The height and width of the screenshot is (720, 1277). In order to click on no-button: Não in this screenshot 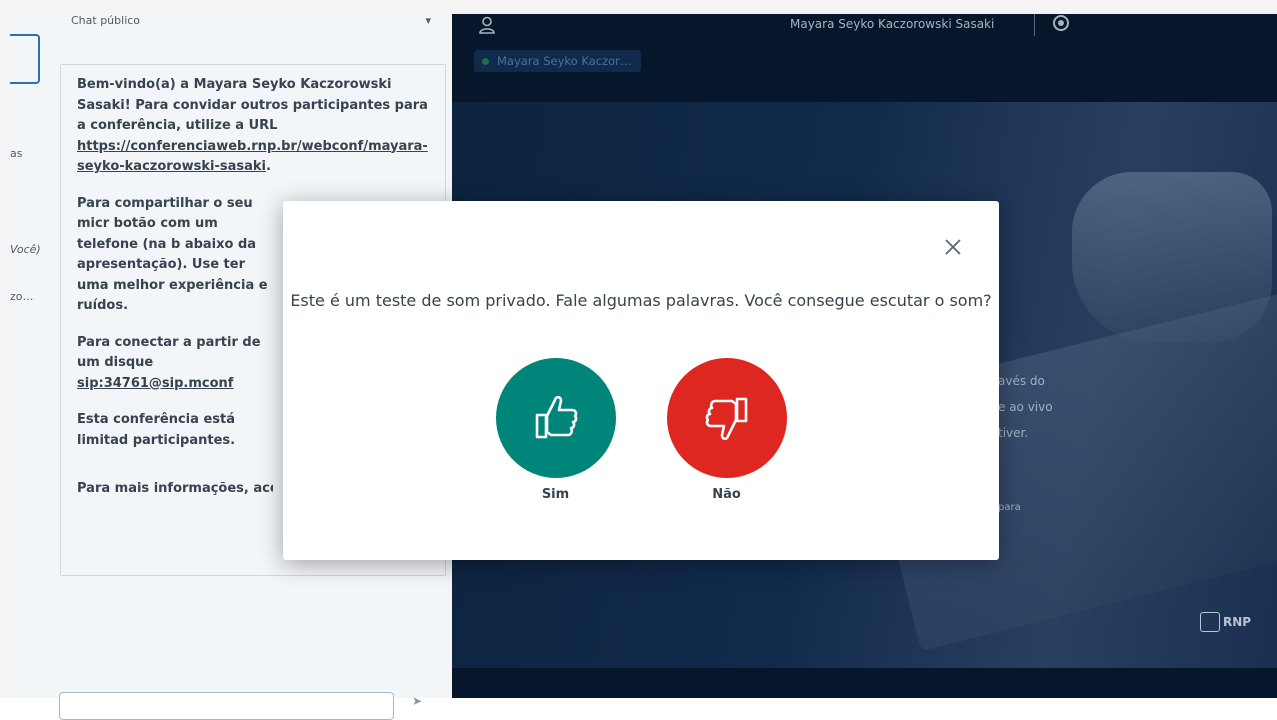, I will do `click(726, 430)`.